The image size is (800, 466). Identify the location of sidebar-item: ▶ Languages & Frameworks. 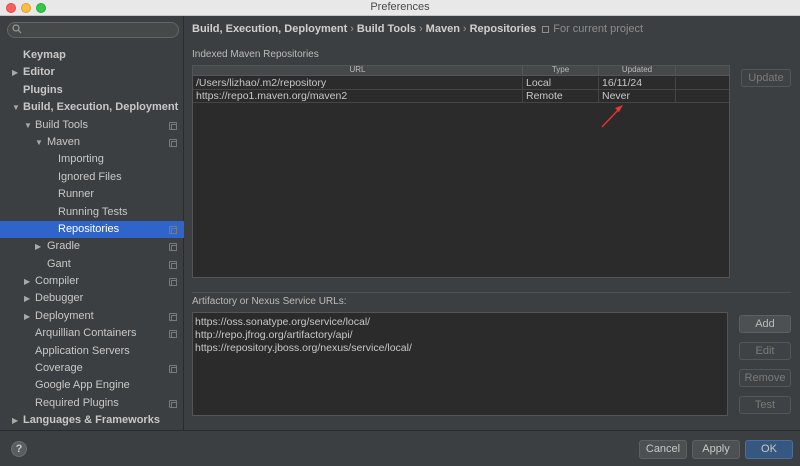
(92, 420).